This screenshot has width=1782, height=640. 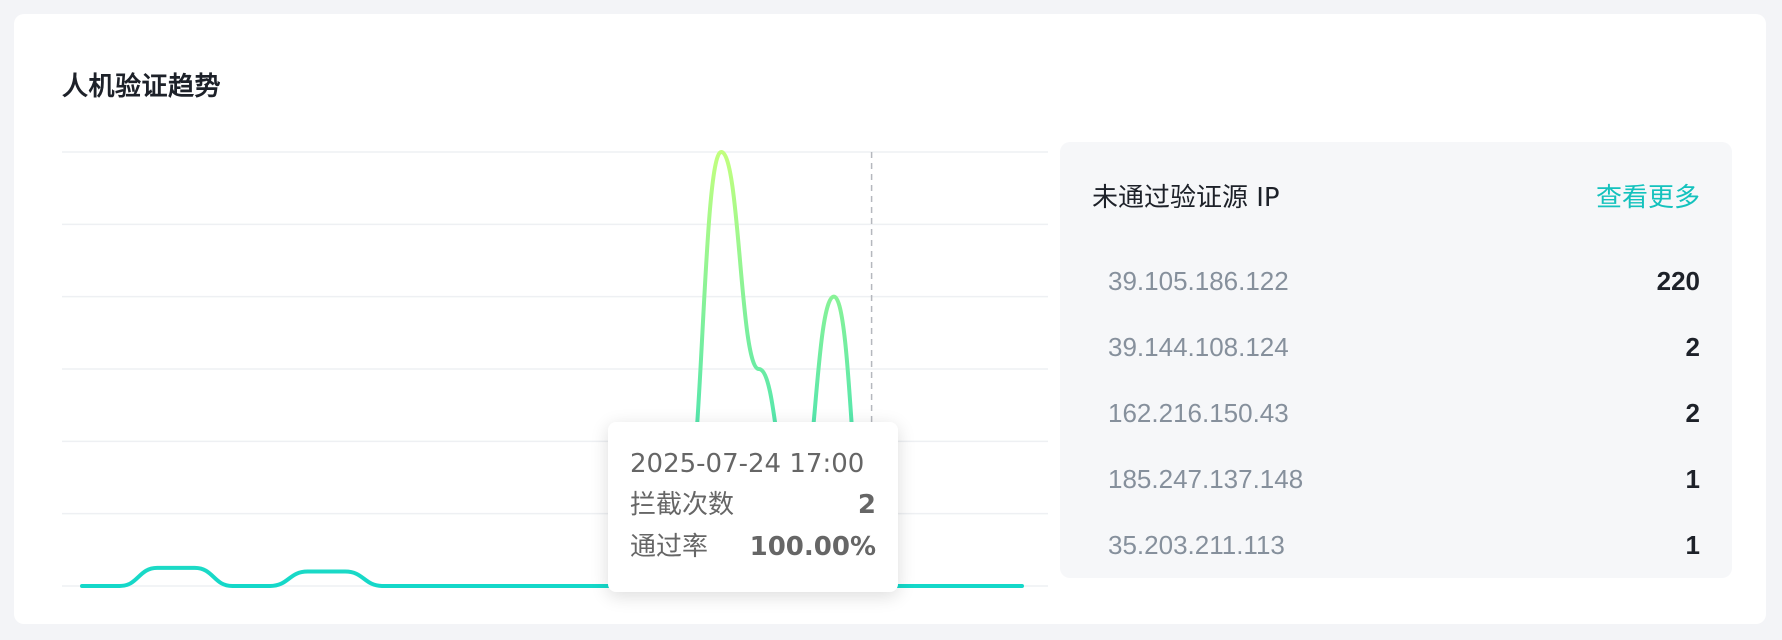 What do you see at coordinates (142, 87) in the screenshot?
I see `card-title: 人机验证趋势` at bounding box center [142, 87].